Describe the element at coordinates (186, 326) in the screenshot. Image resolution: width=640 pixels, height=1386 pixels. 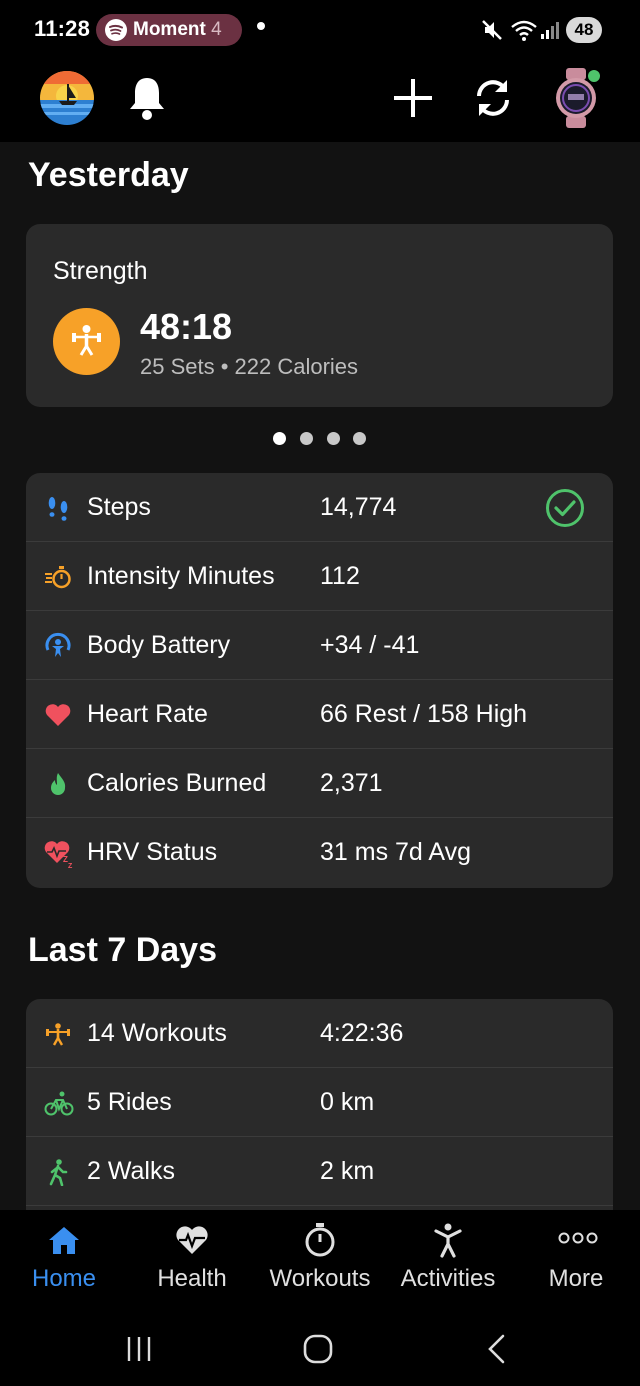
I see `workout-duration: 48:18` at that location.